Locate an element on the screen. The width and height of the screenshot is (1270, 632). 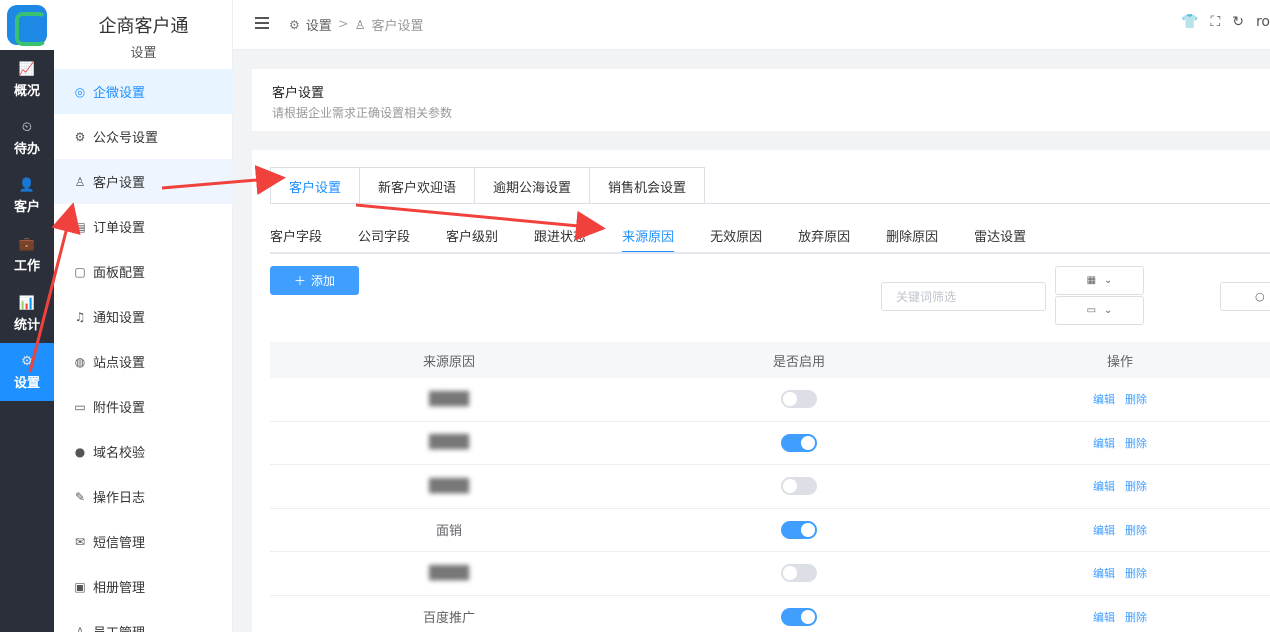
submenu-item: ◎ 企微设置 is located at coordinates (143, 91).